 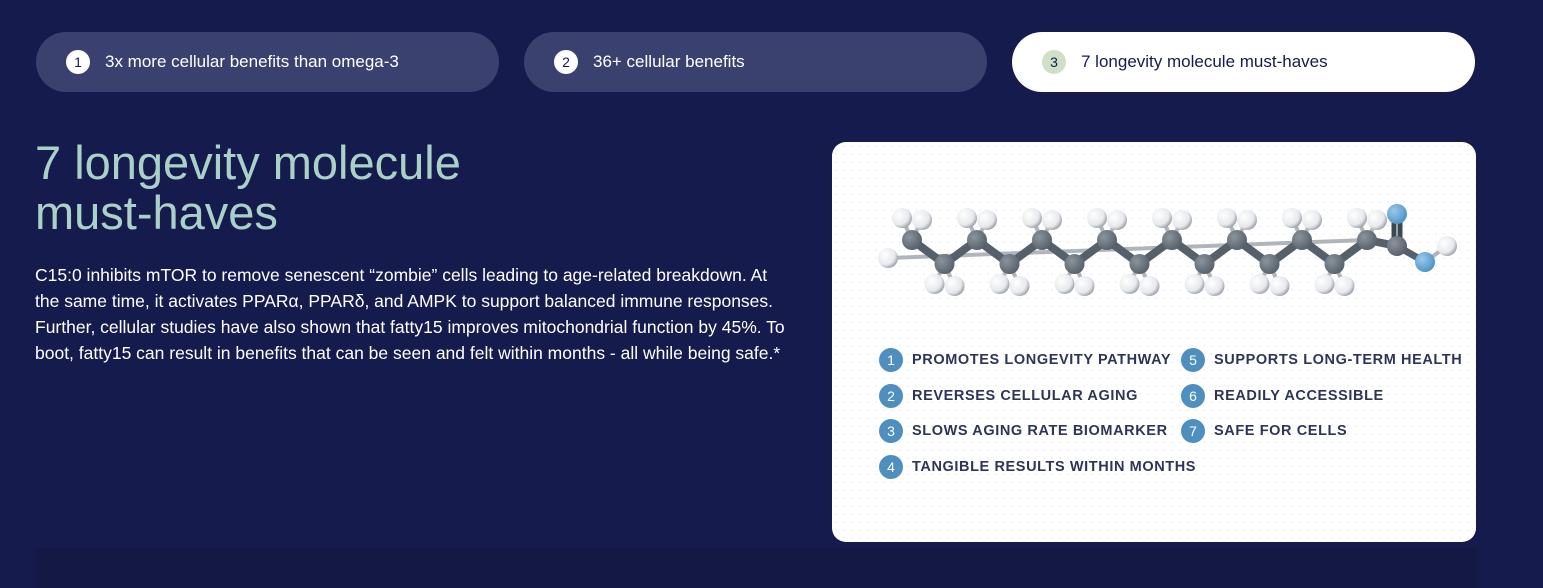 I want to click on feature-item: 7 SAFE FOR CELLS, so click(x=1264, y=431).